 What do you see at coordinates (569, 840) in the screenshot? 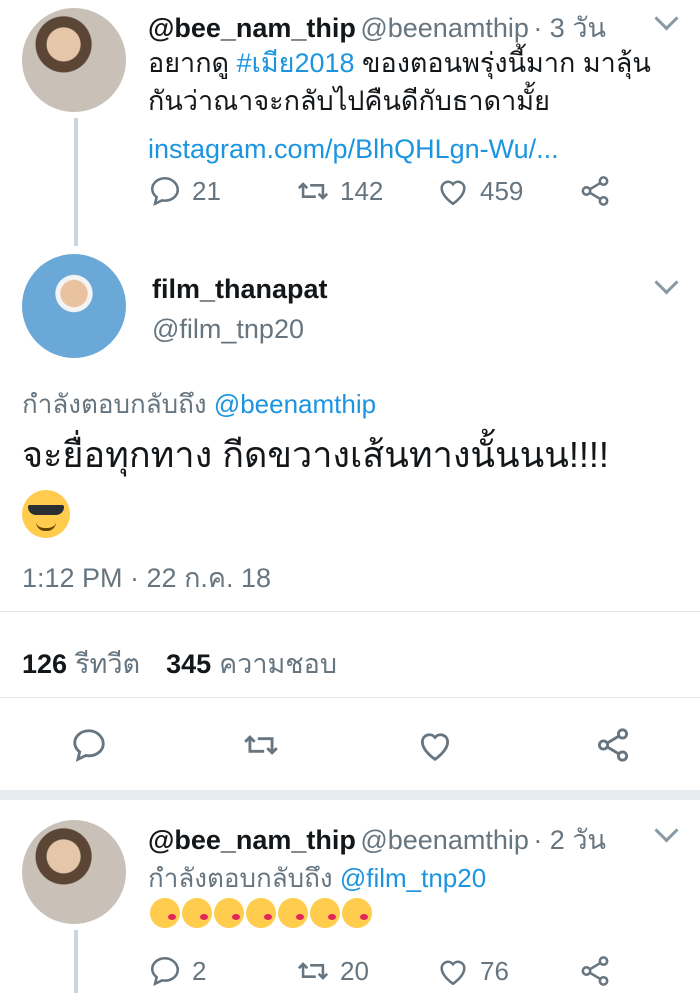
I see `tweet-time: · 2 วัน` at bounding box center [569, 840].